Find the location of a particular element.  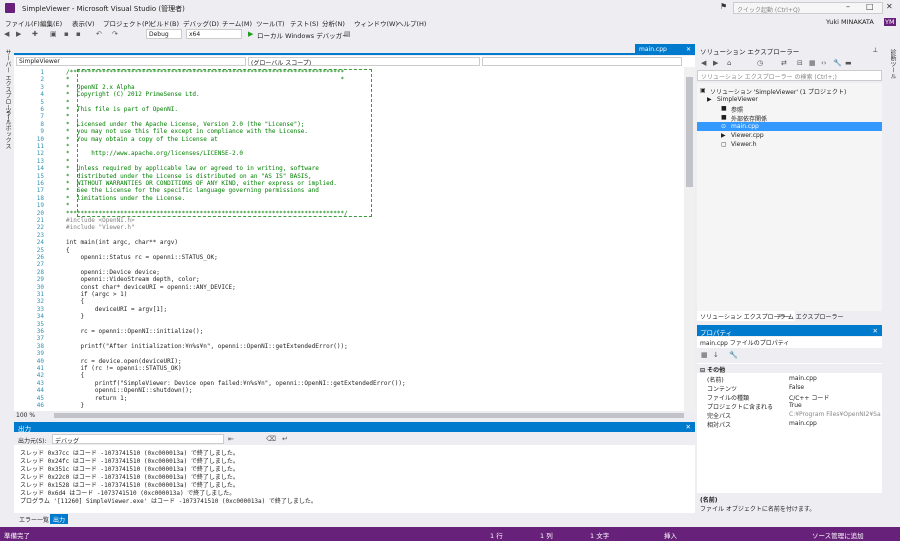

menu-help: ヘルプ(H) is located at coordinates (411, 23).